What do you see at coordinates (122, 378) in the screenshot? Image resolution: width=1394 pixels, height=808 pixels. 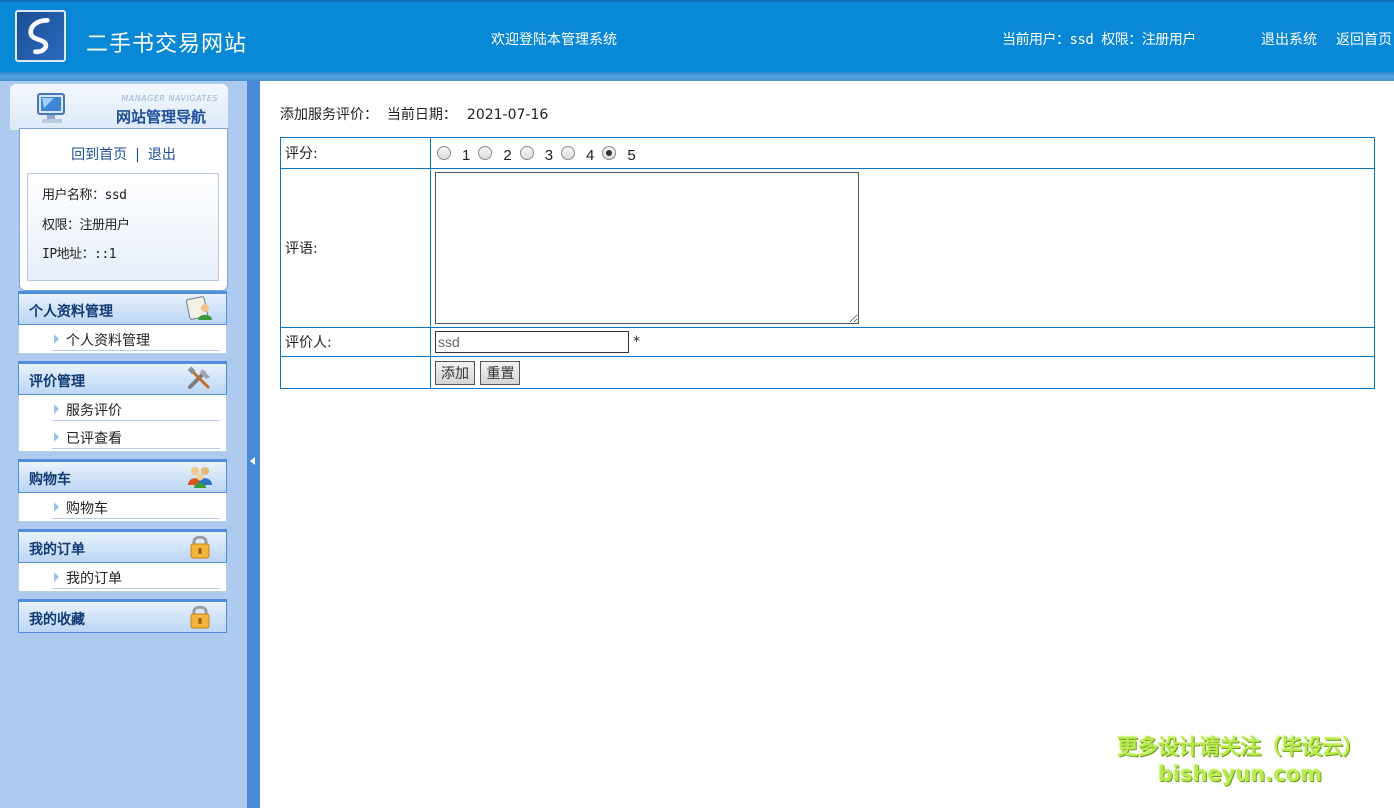 I see `menu-review: 评价管理` at bounding box center [122, 378].